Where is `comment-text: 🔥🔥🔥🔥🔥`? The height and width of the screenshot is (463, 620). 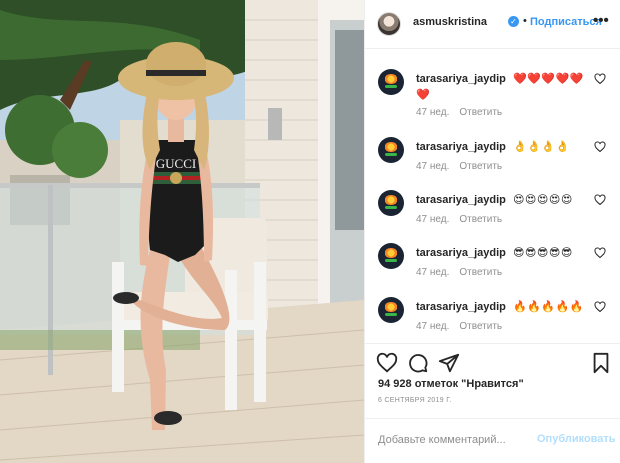
comment-text: 🔥🔥🔥🔥🔥 is located at coordinates (548, 306).